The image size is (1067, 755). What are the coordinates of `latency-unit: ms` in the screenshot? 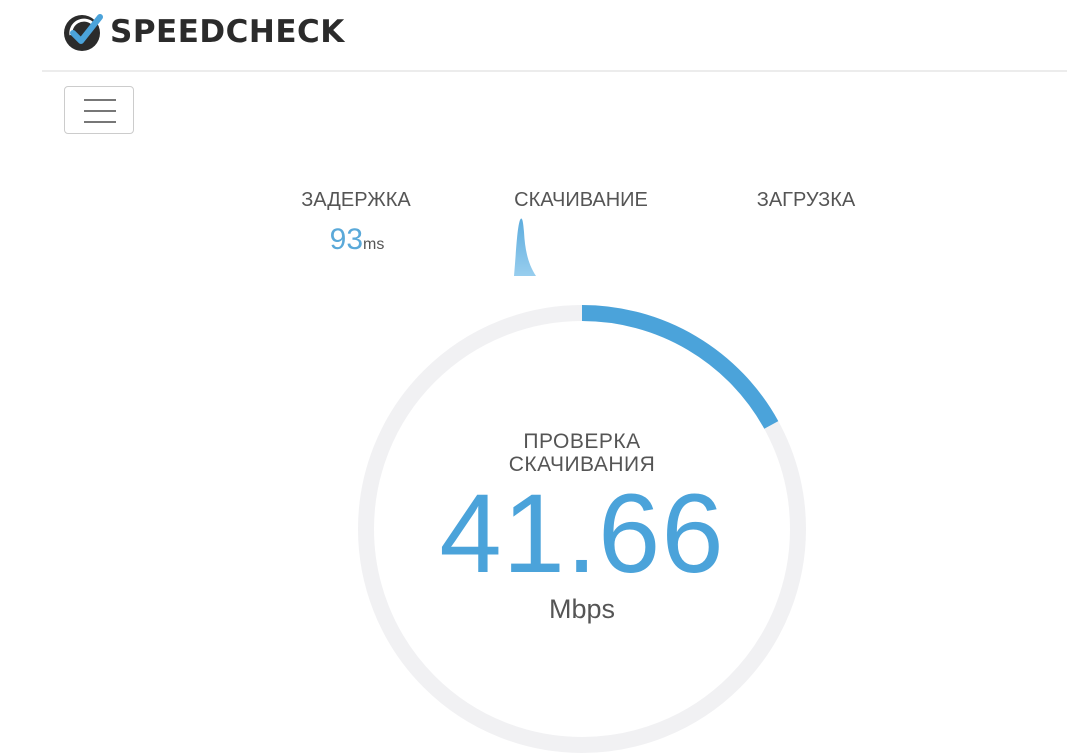 It's located at (374, 244).